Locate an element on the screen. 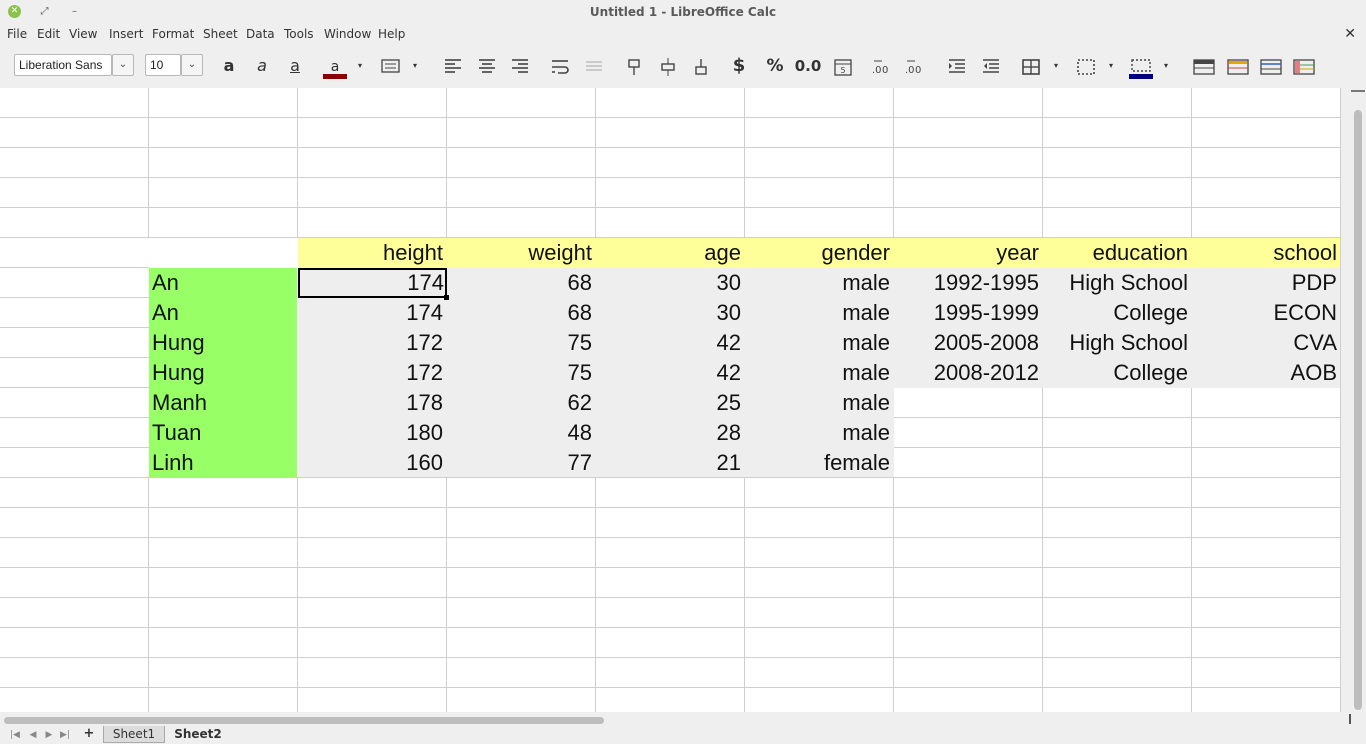 This screenshot has height=744, width=1366. border-style-icon is located at coordinates (1086, 66).